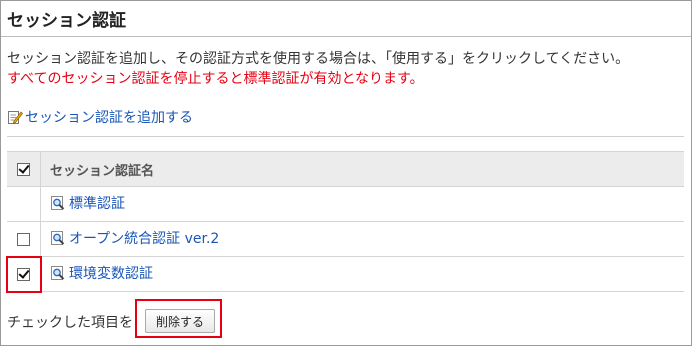  Describe the element at coordinates (362, 239) in the screenshot. I see `row-name-cell: オープン統合認証 ver.2` at that location.